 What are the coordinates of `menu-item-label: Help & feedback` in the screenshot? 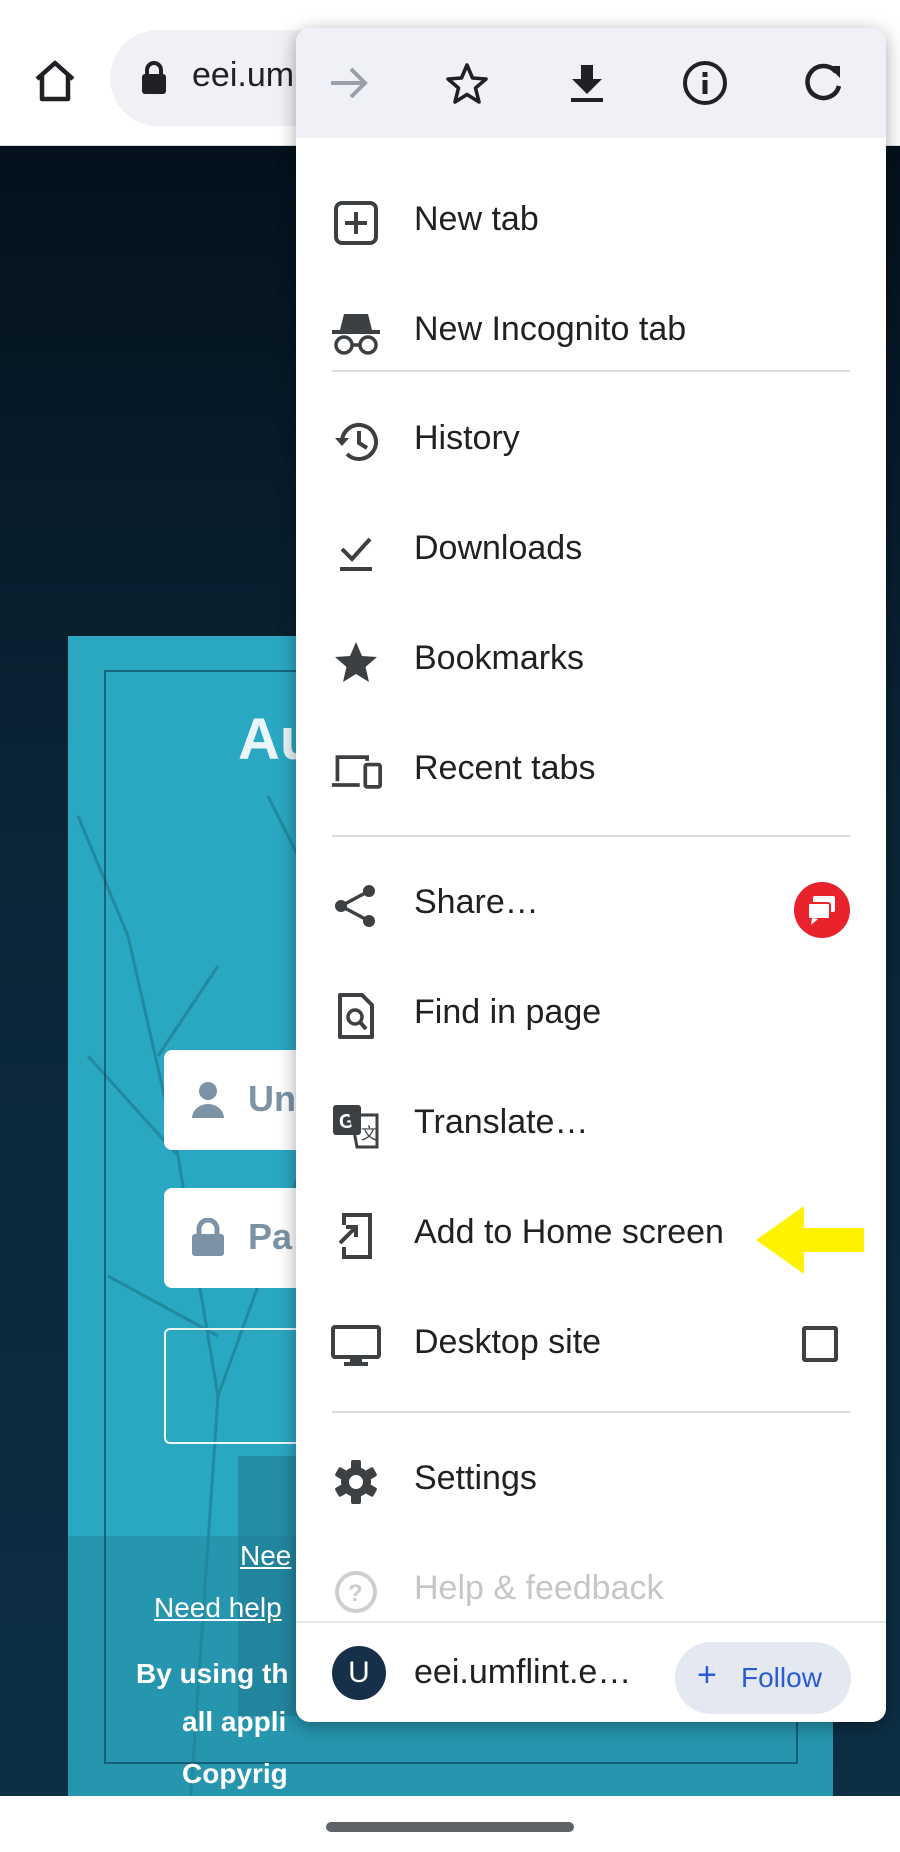 It's located at (539, 1588).